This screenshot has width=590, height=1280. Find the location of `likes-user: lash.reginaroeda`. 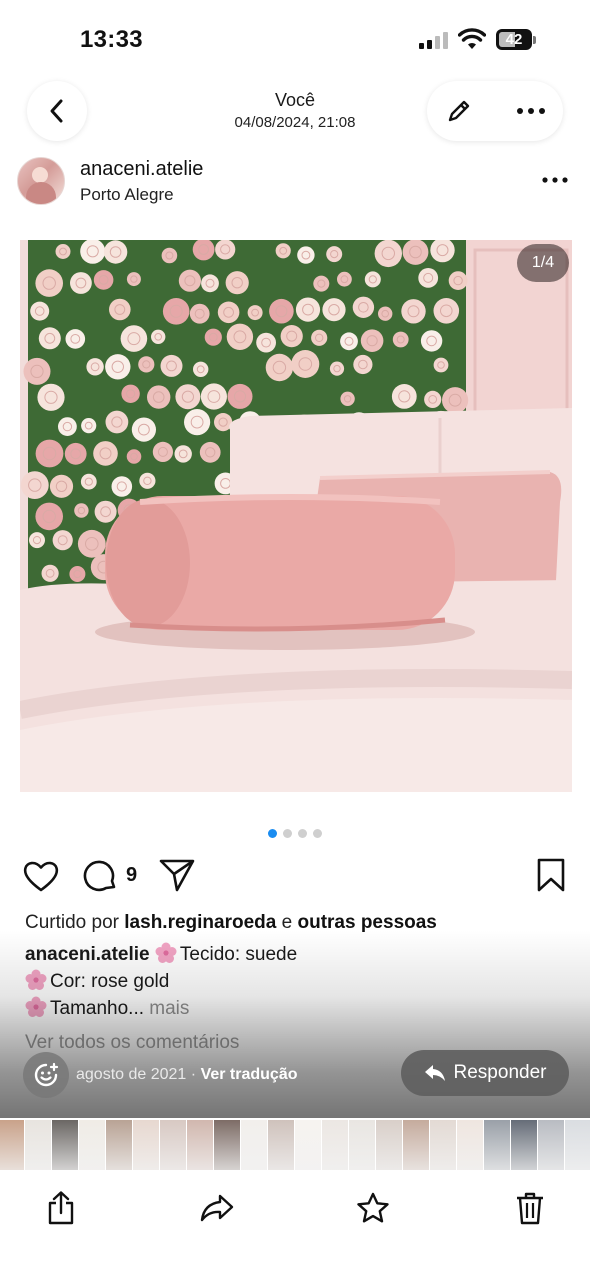

likes-user: lash.reginaroeda is located at coordinates (200, 922).